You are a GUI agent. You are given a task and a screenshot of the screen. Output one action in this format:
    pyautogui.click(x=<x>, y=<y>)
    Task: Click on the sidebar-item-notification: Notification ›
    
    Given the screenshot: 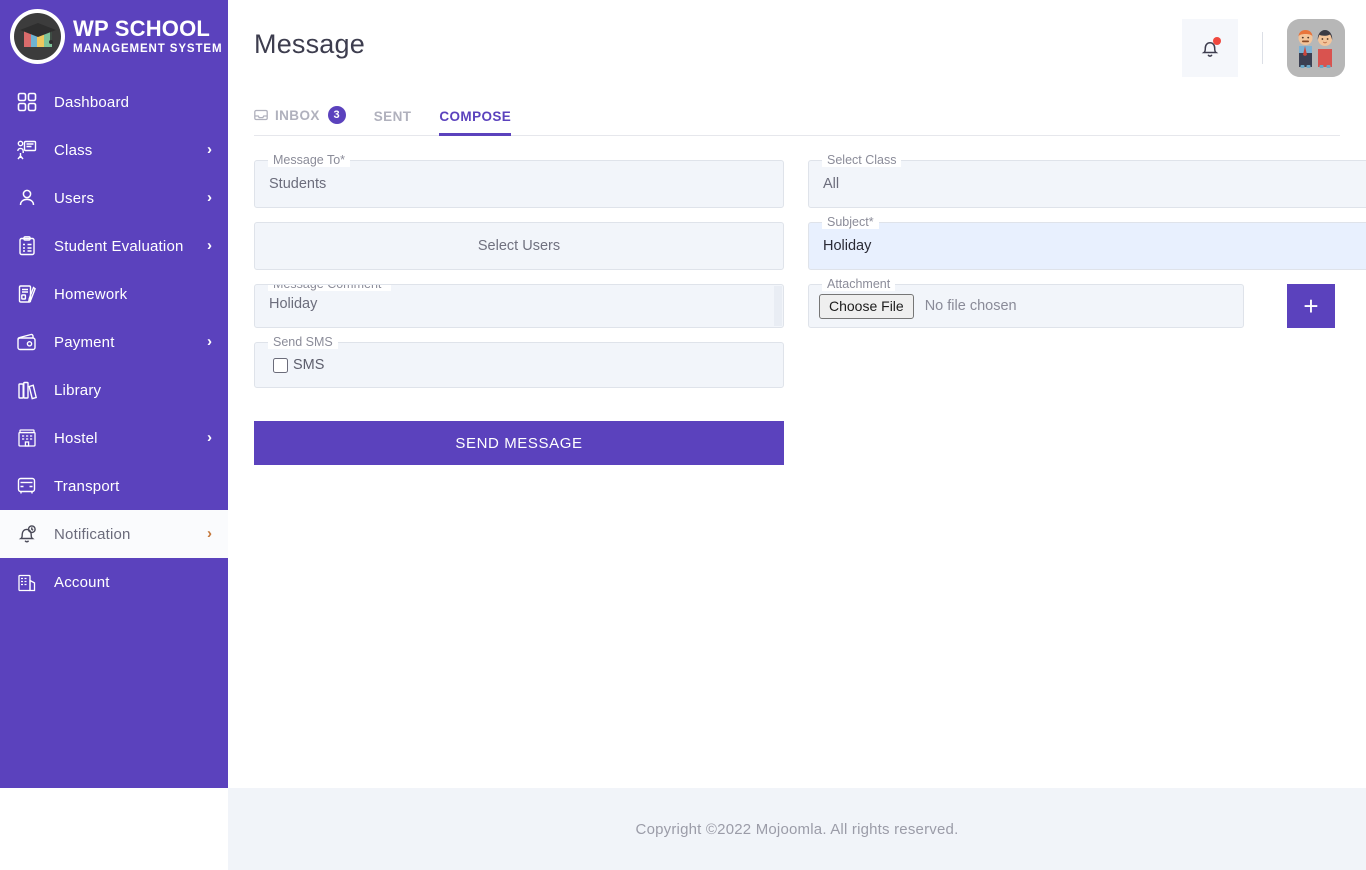 What is the action you would take?
    pyautogui.click(x=114, y=534)
    